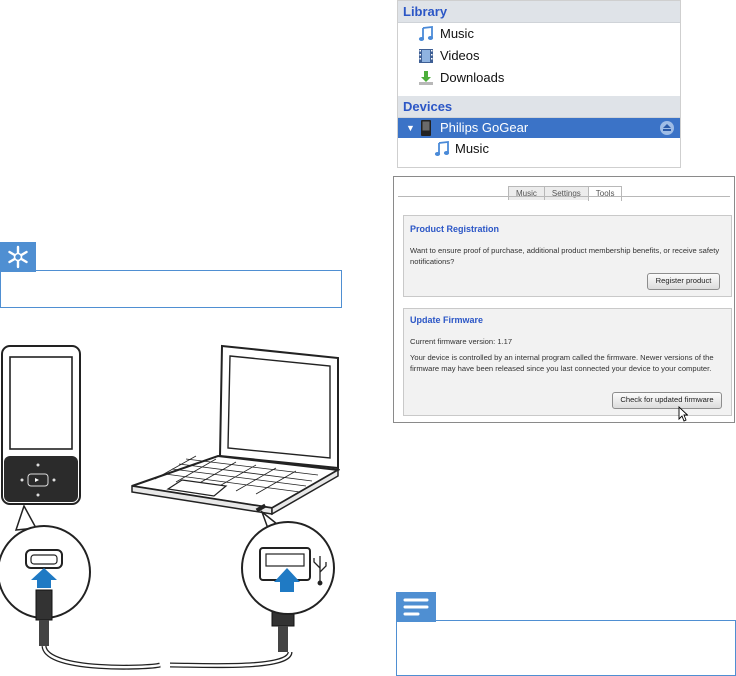 The height and width of the screenshot is (676, 736). I want to click on tab-tools: Tools, so click(605, 193).